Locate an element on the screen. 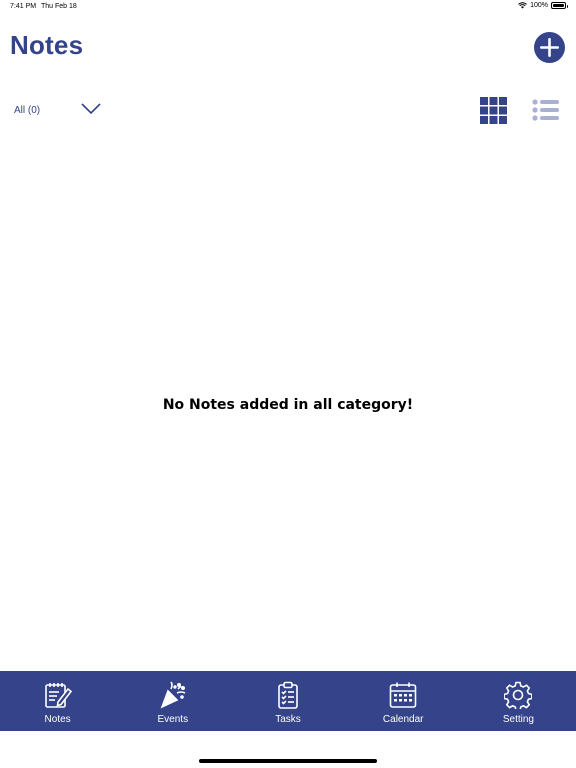 This screenshot has width=576, height=768. category-label: All (0) is located at coordinates (27, 110).